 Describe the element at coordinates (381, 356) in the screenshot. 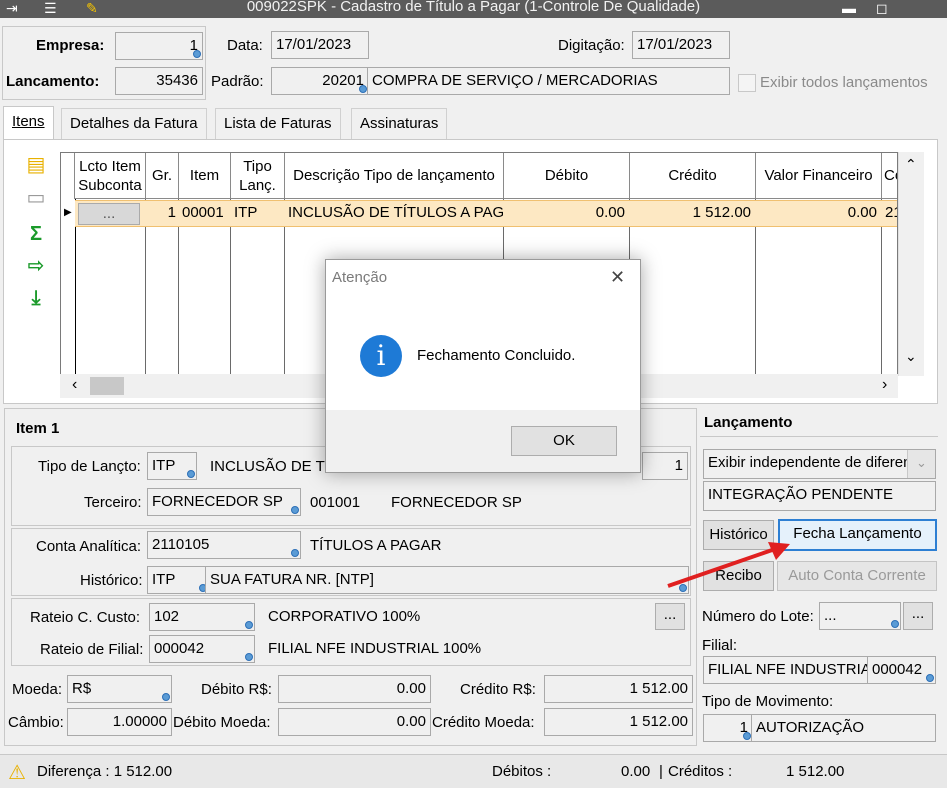

I see `info-icon: i` at that location.